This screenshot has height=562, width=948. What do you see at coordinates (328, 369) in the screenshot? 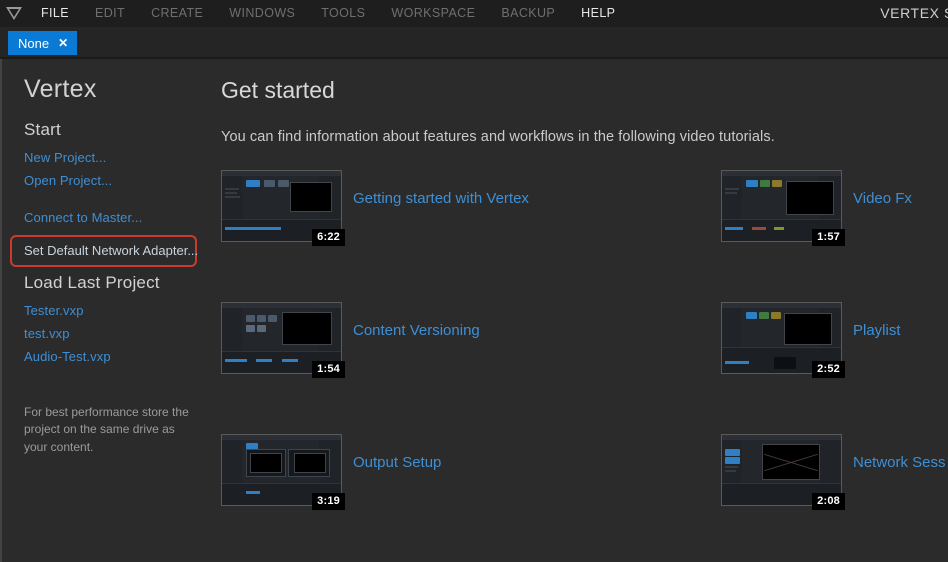
I see `video-duration: 1:54` at bounding box center [328, 369].